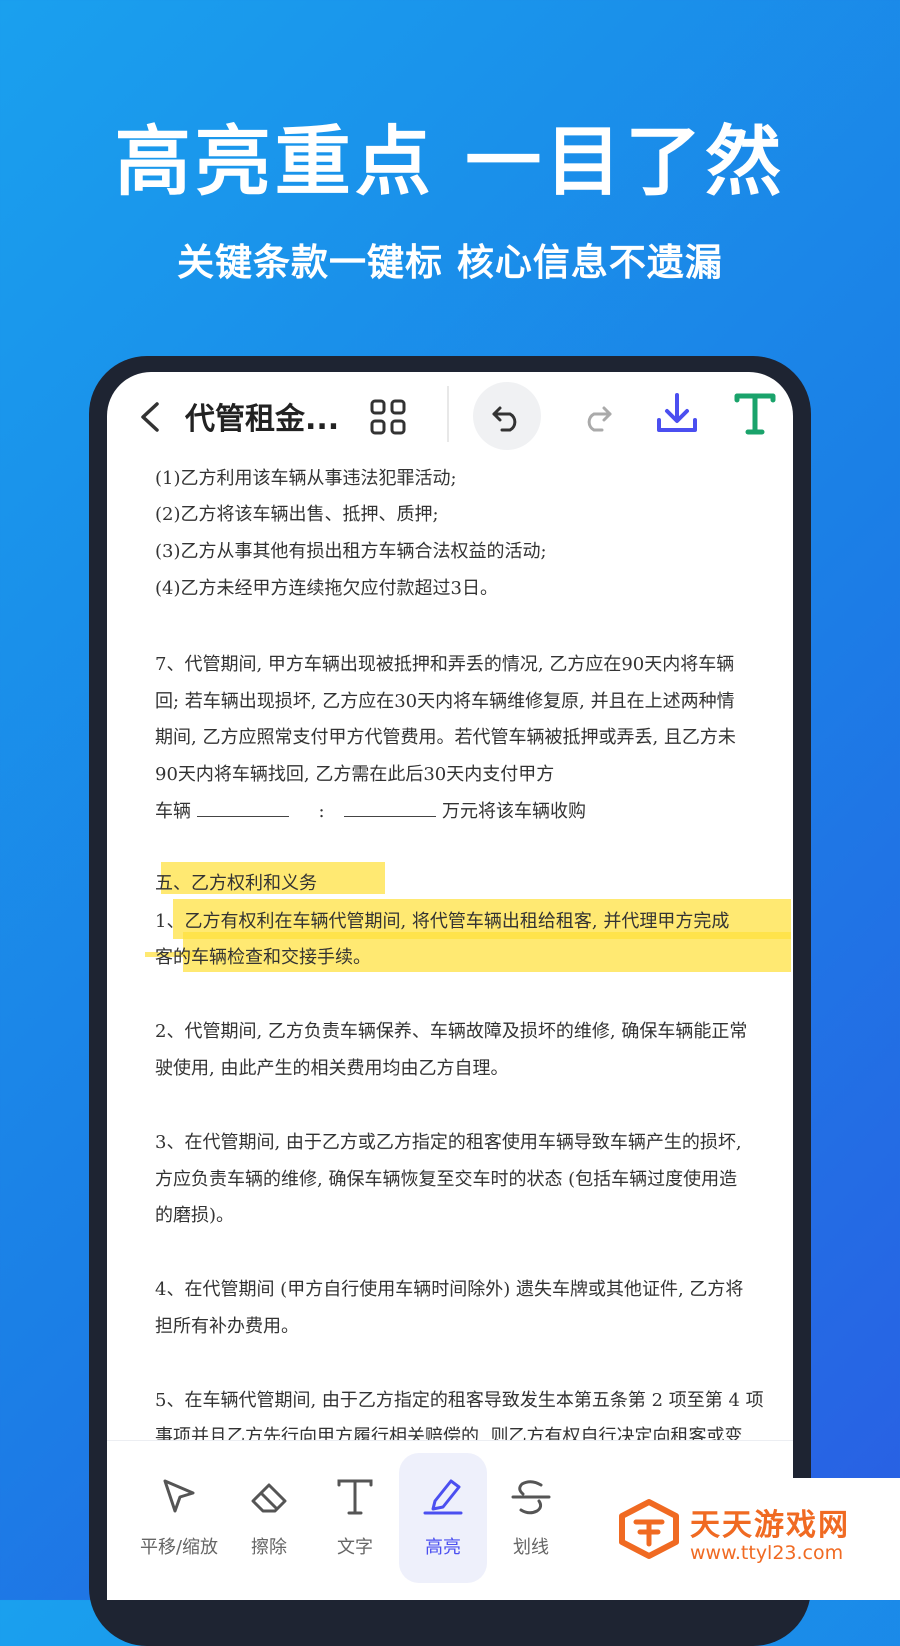 This screenshot has width=900, height=1646. Describe the element at coordinates (355, 1497) in the screenshot. I see `text-icon` at that location.